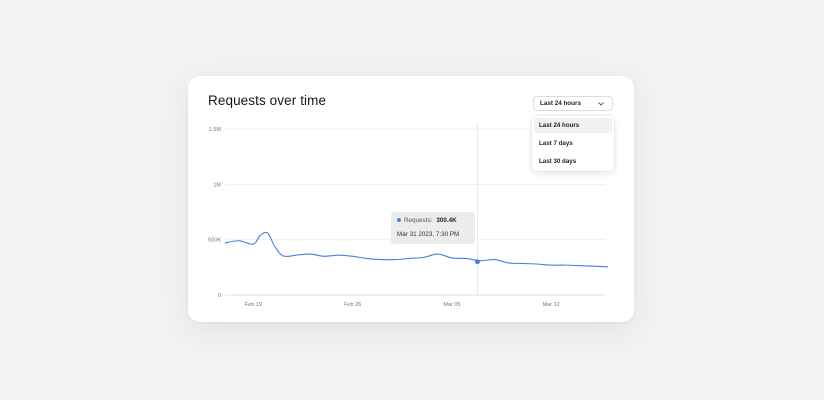 This screenshot has height=400, width=824. Describe the element at coordinates (433, 228) in the screenshot. I see `chart-tooltip: Requests: 300.4K Mar 31 2023, 7:30 PM` at that location.